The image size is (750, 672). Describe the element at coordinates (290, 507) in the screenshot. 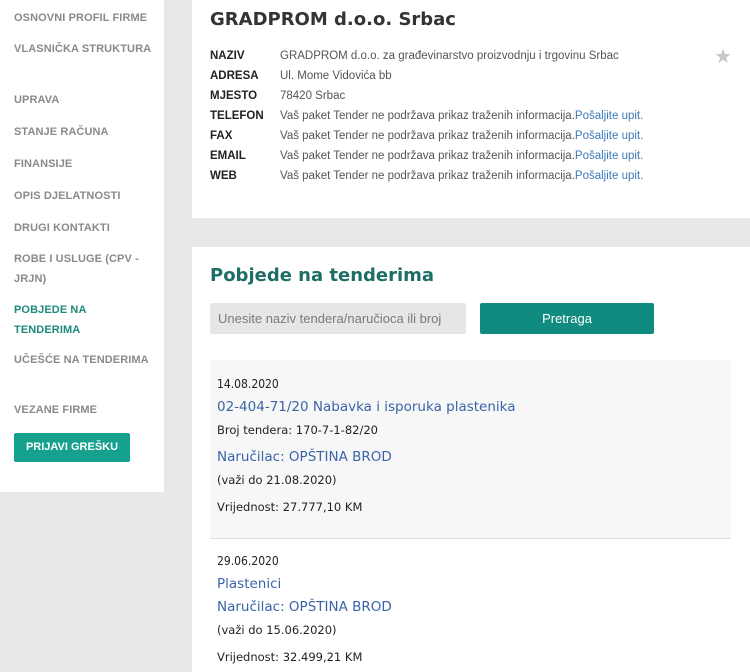

I see `tender-value: Vrijednost: 27.777,10 KM` at that location.